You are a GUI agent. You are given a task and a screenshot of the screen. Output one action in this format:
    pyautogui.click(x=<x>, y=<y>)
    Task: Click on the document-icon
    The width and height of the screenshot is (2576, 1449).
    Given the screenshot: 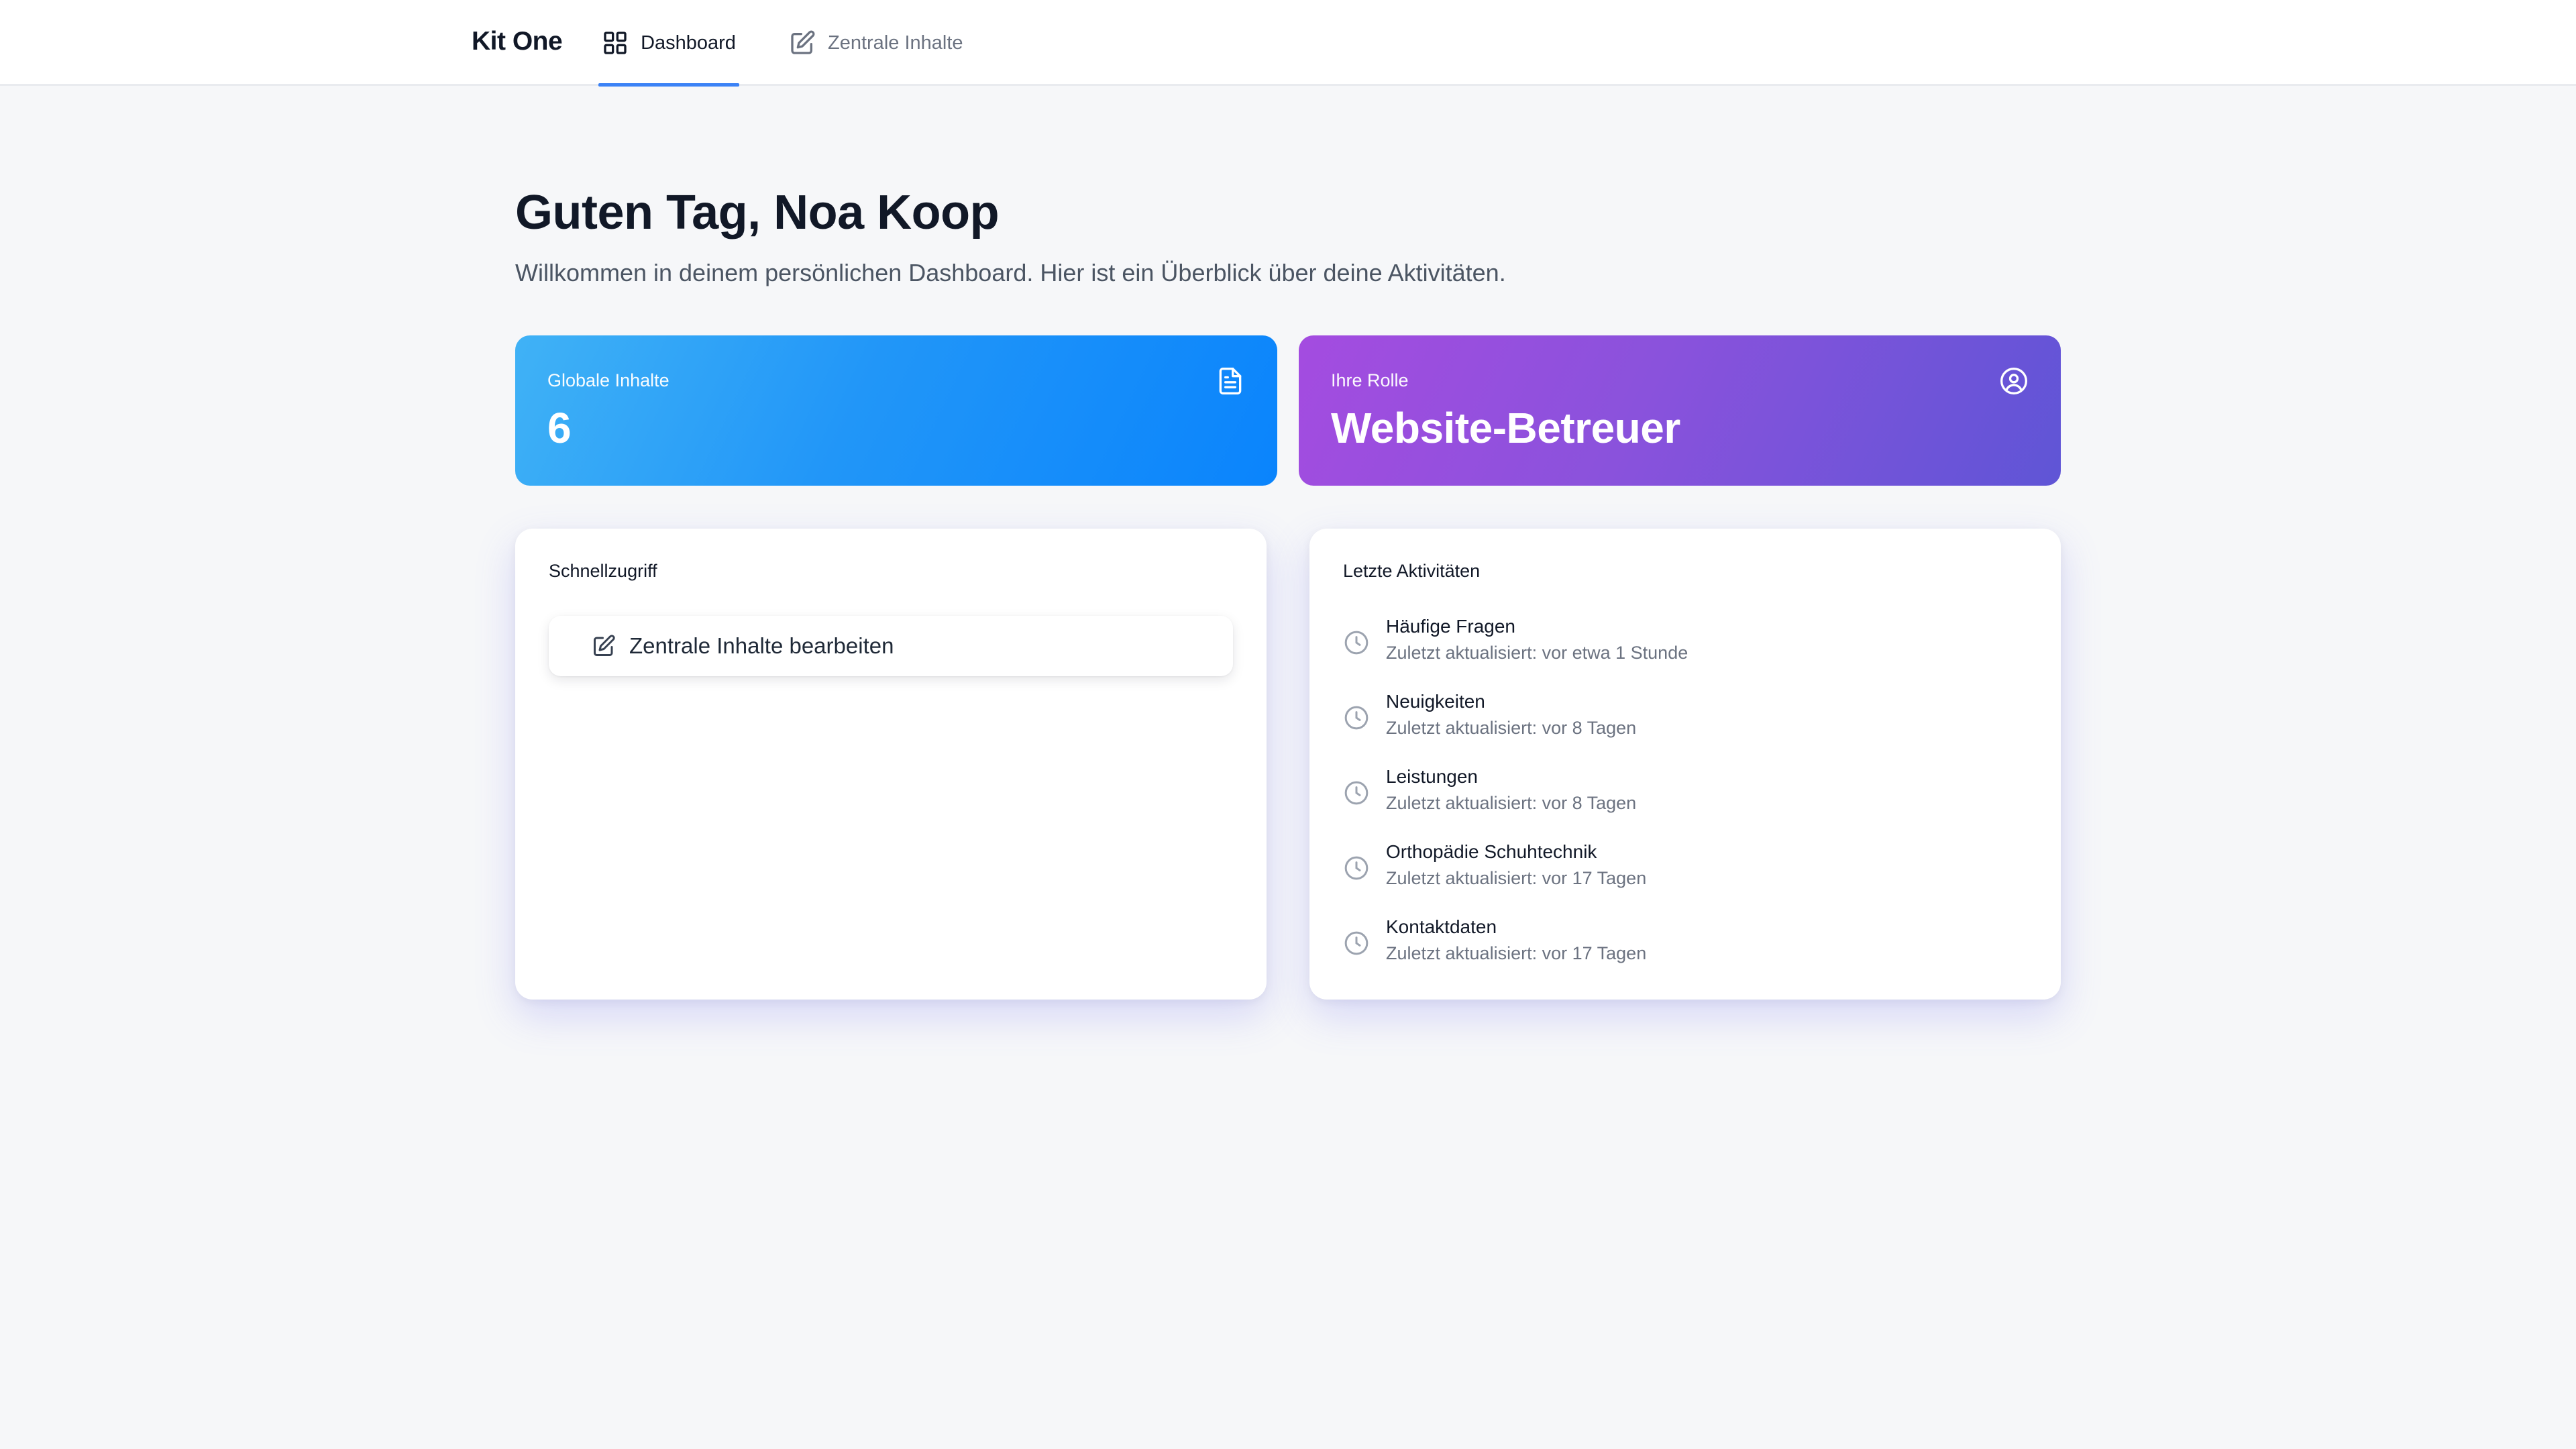 What is the action you would take?
    pyautogui.click(x=1230, y=381)
    